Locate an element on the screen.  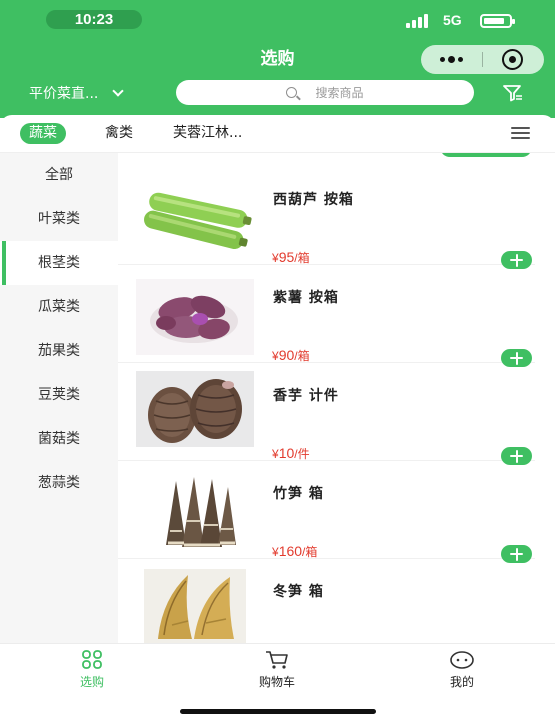
product-name: 紫薯 按箱 is located at coordinates (306, 298).